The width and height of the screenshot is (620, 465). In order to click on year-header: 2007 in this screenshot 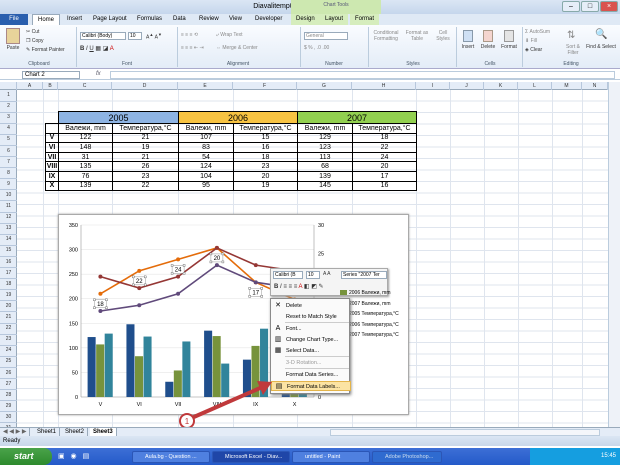, I will do `click(357, 117)`.